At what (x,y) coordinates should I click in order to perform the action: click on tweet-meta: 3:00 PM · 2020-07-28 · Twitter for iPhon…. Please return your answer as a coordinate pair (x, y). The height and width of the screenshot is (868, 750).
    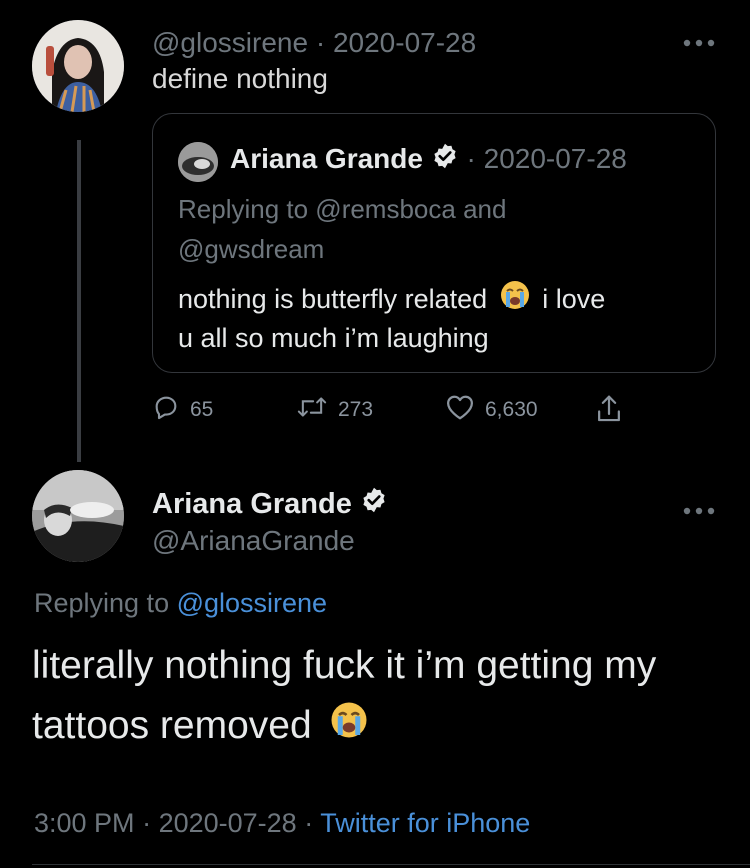
    Looking at the image, I should click on (282, 823).